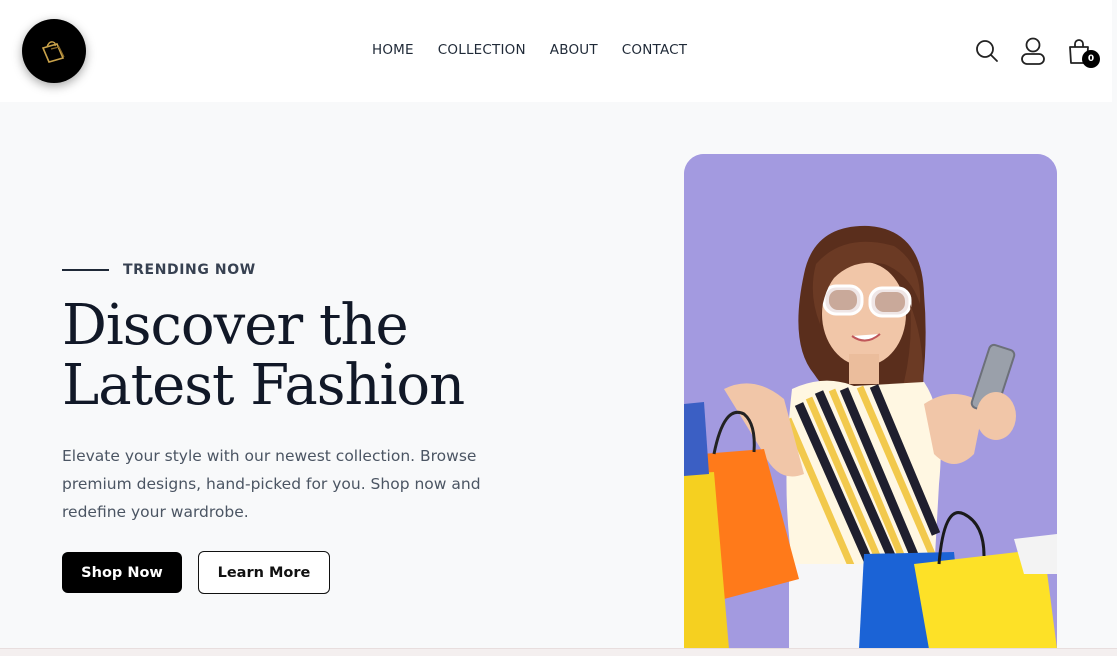 This screenshot has width=1117, height=656. I want to click on cart-count-badge: 0, so click(1091, 59).